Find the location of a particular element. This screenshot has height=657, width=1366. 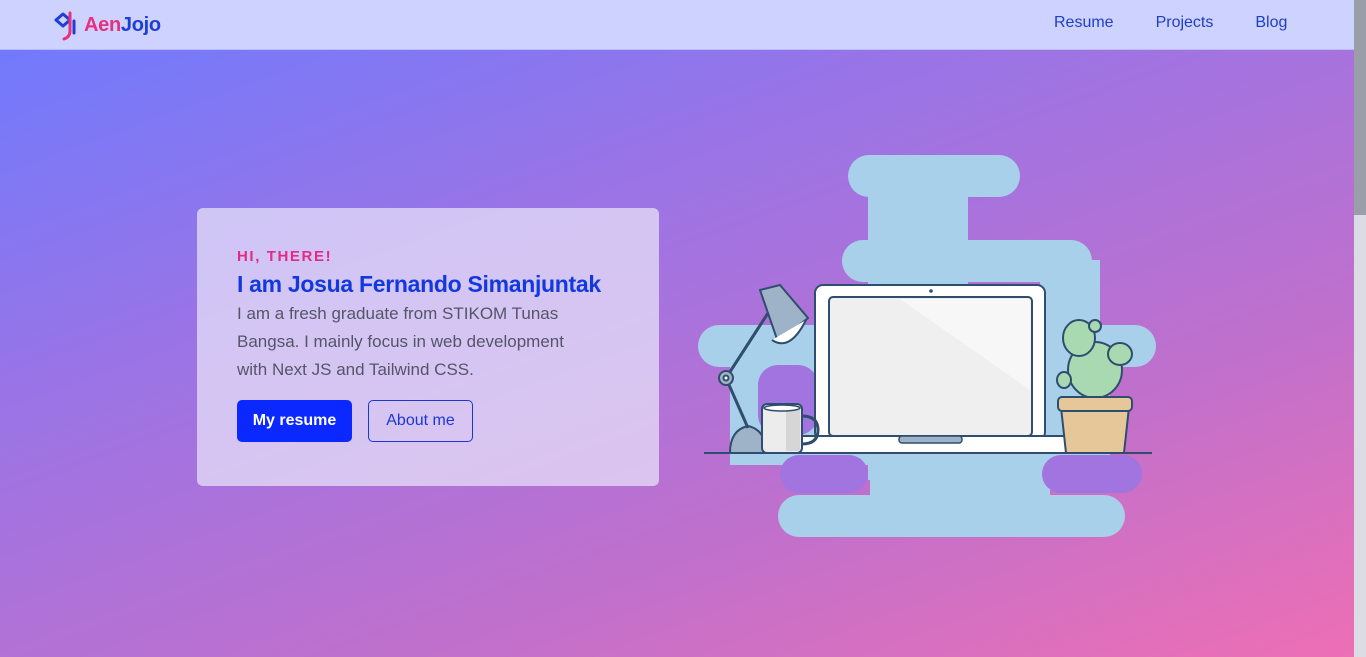

about-me-button: About me is located at coordinates (420, 421).